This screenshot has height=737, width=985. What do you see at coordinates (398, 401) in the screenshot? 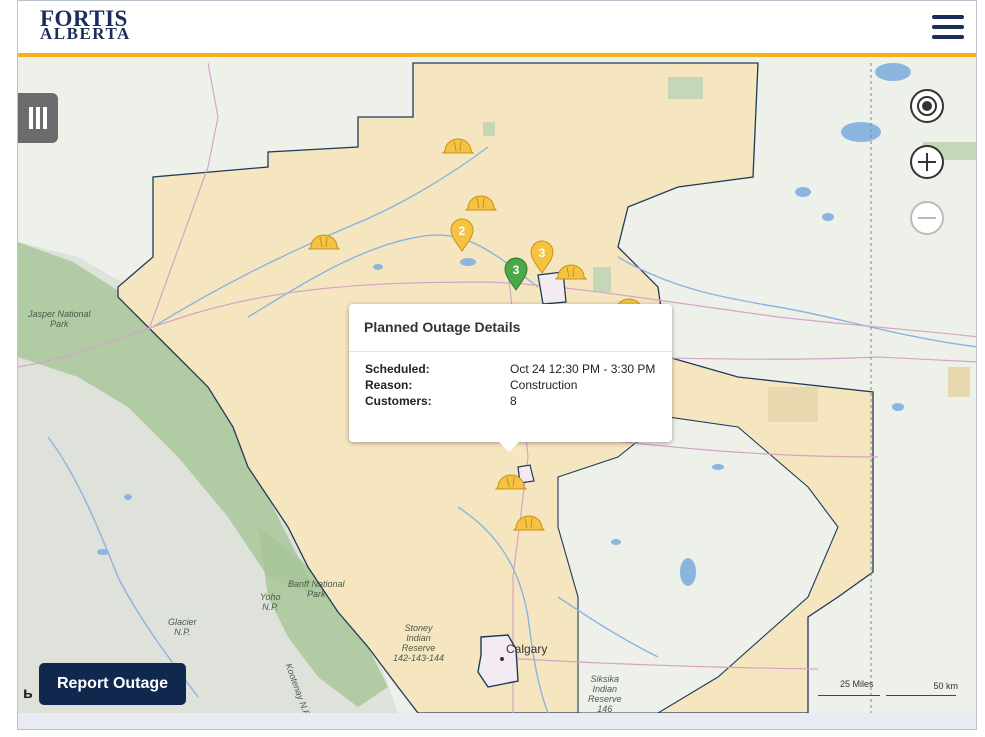
I see `popup-label: Customers:` at bounding box center [398, 401].